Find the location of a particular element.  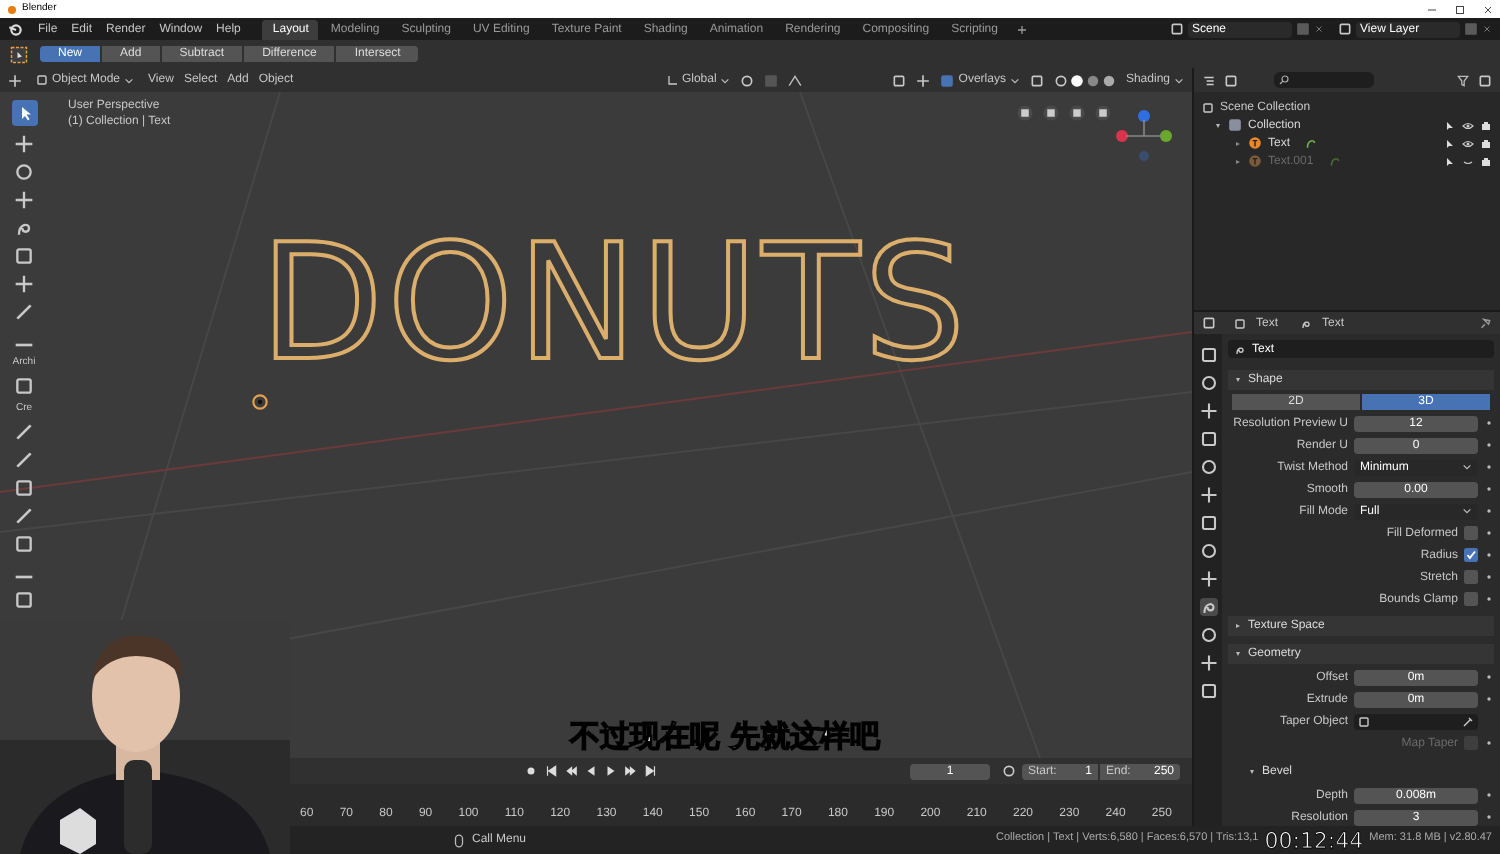

select-box-icon is located at coordinates (19, 54).